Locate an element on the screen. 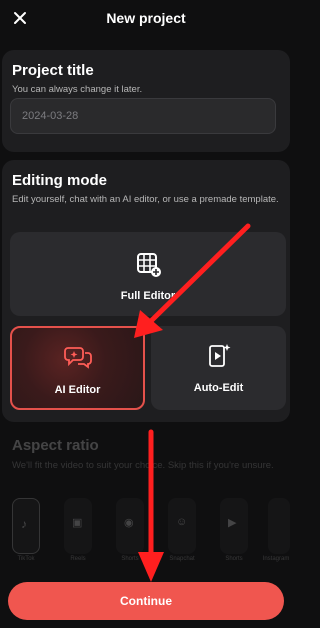  top-bar: New project is located at coordinates (146, 20).